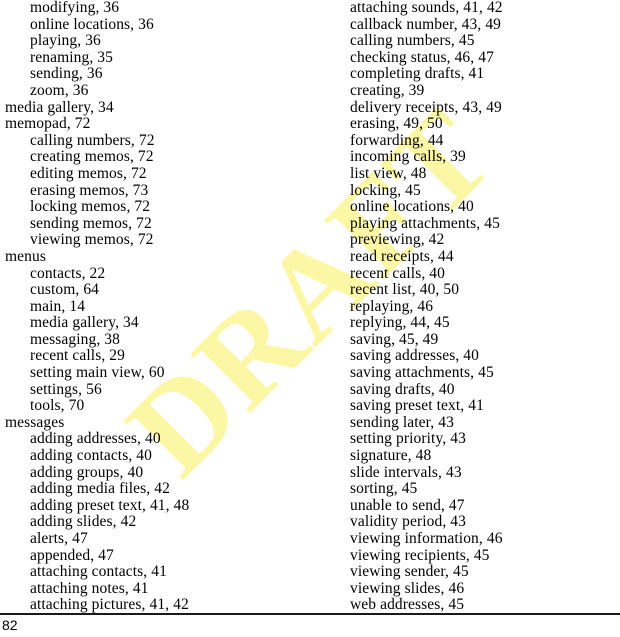  I want to click on index-entry: playing, 36, so click(65, 41).